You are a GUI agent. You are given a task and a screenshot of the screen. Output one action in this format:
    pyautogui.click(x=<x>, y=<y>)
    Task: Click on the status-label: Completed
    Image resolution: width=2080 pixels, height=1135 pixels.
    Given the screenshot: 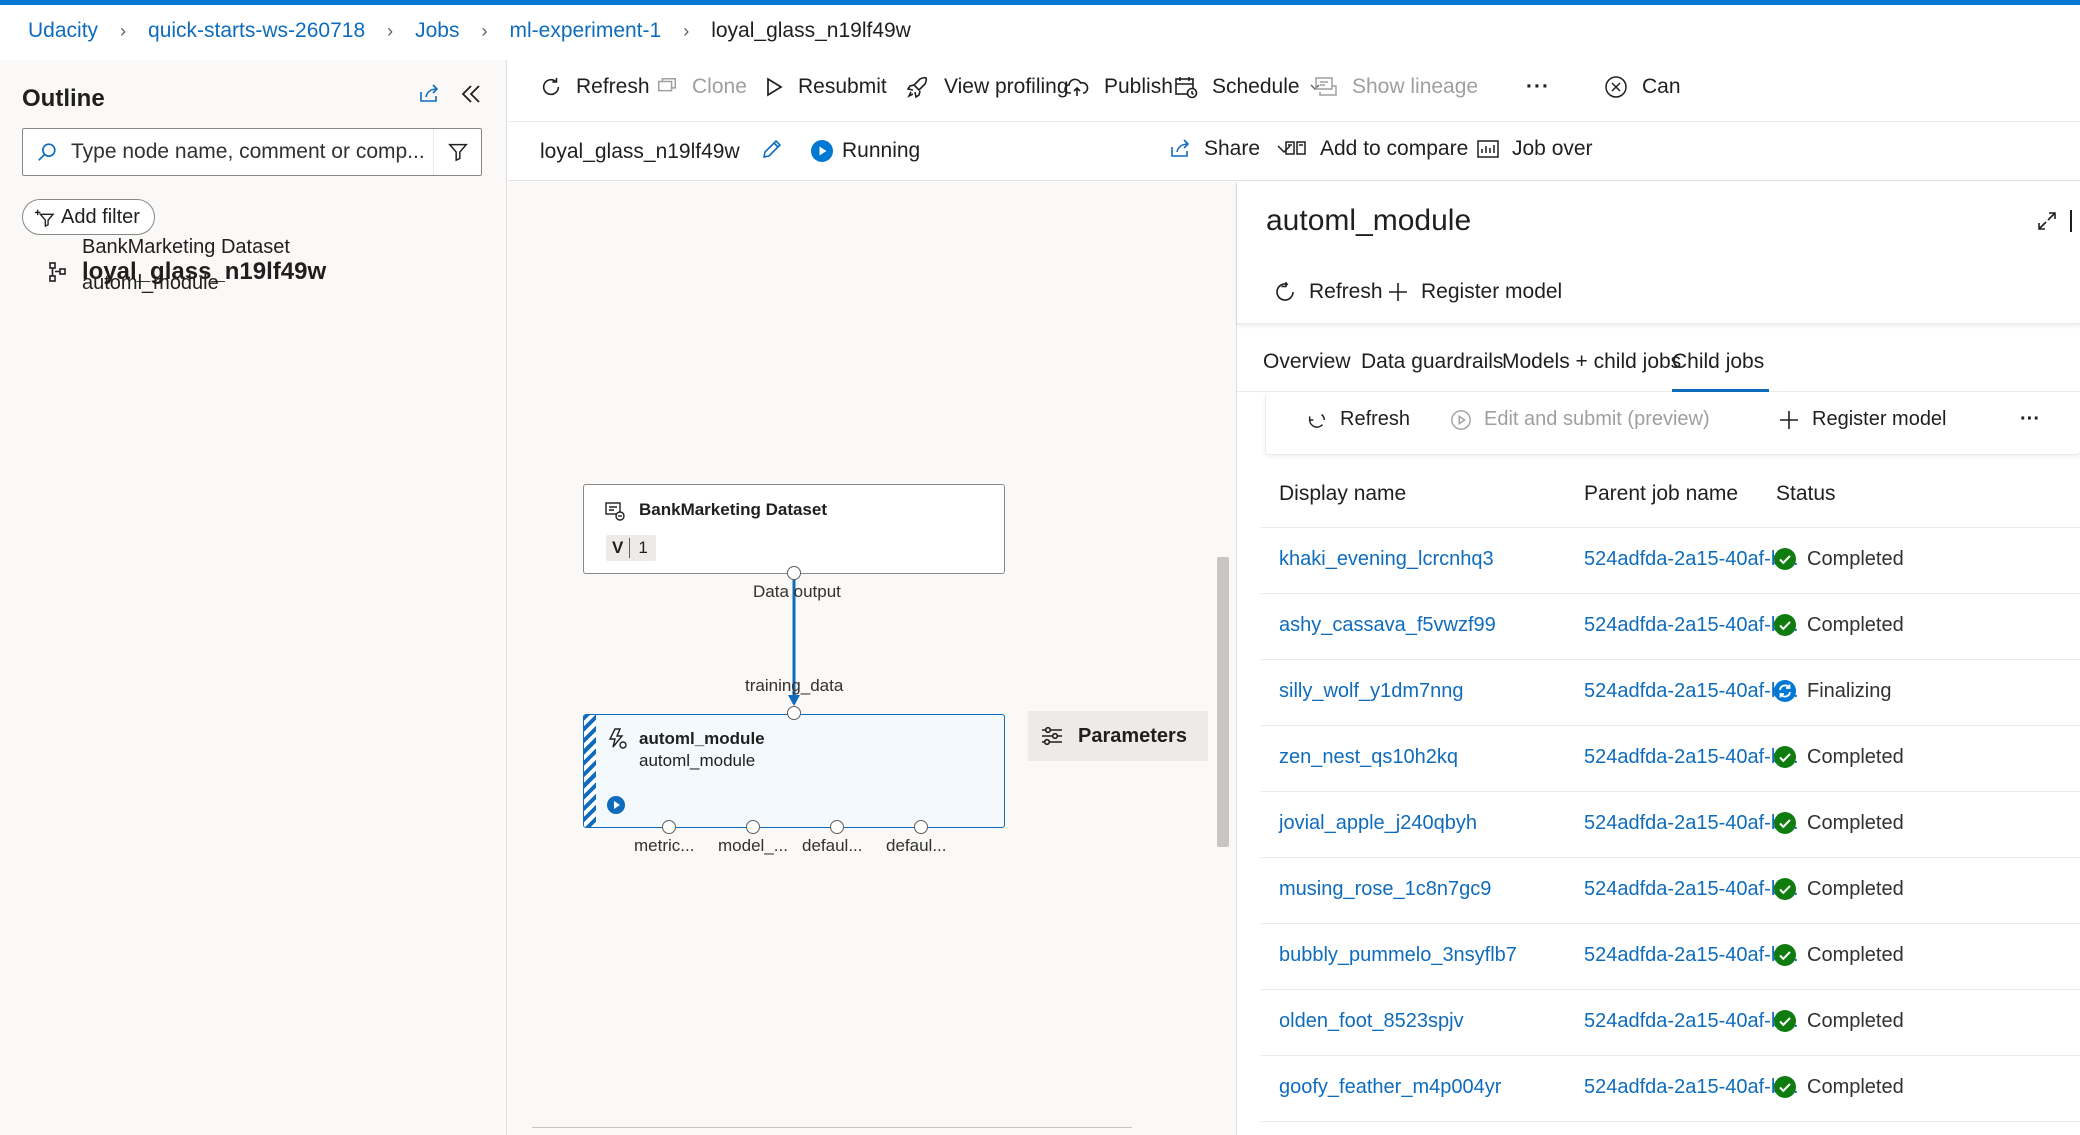 What is the action you would take?
    pyautogui.click(x=1855, y=1086)
    